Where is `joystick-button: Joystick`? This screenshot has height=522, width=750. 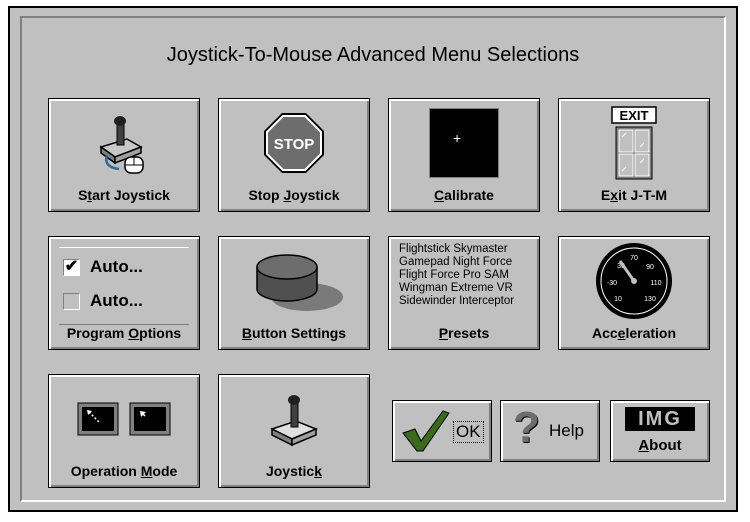 joystick-button: Joystick is located at coordinates (294, 431).